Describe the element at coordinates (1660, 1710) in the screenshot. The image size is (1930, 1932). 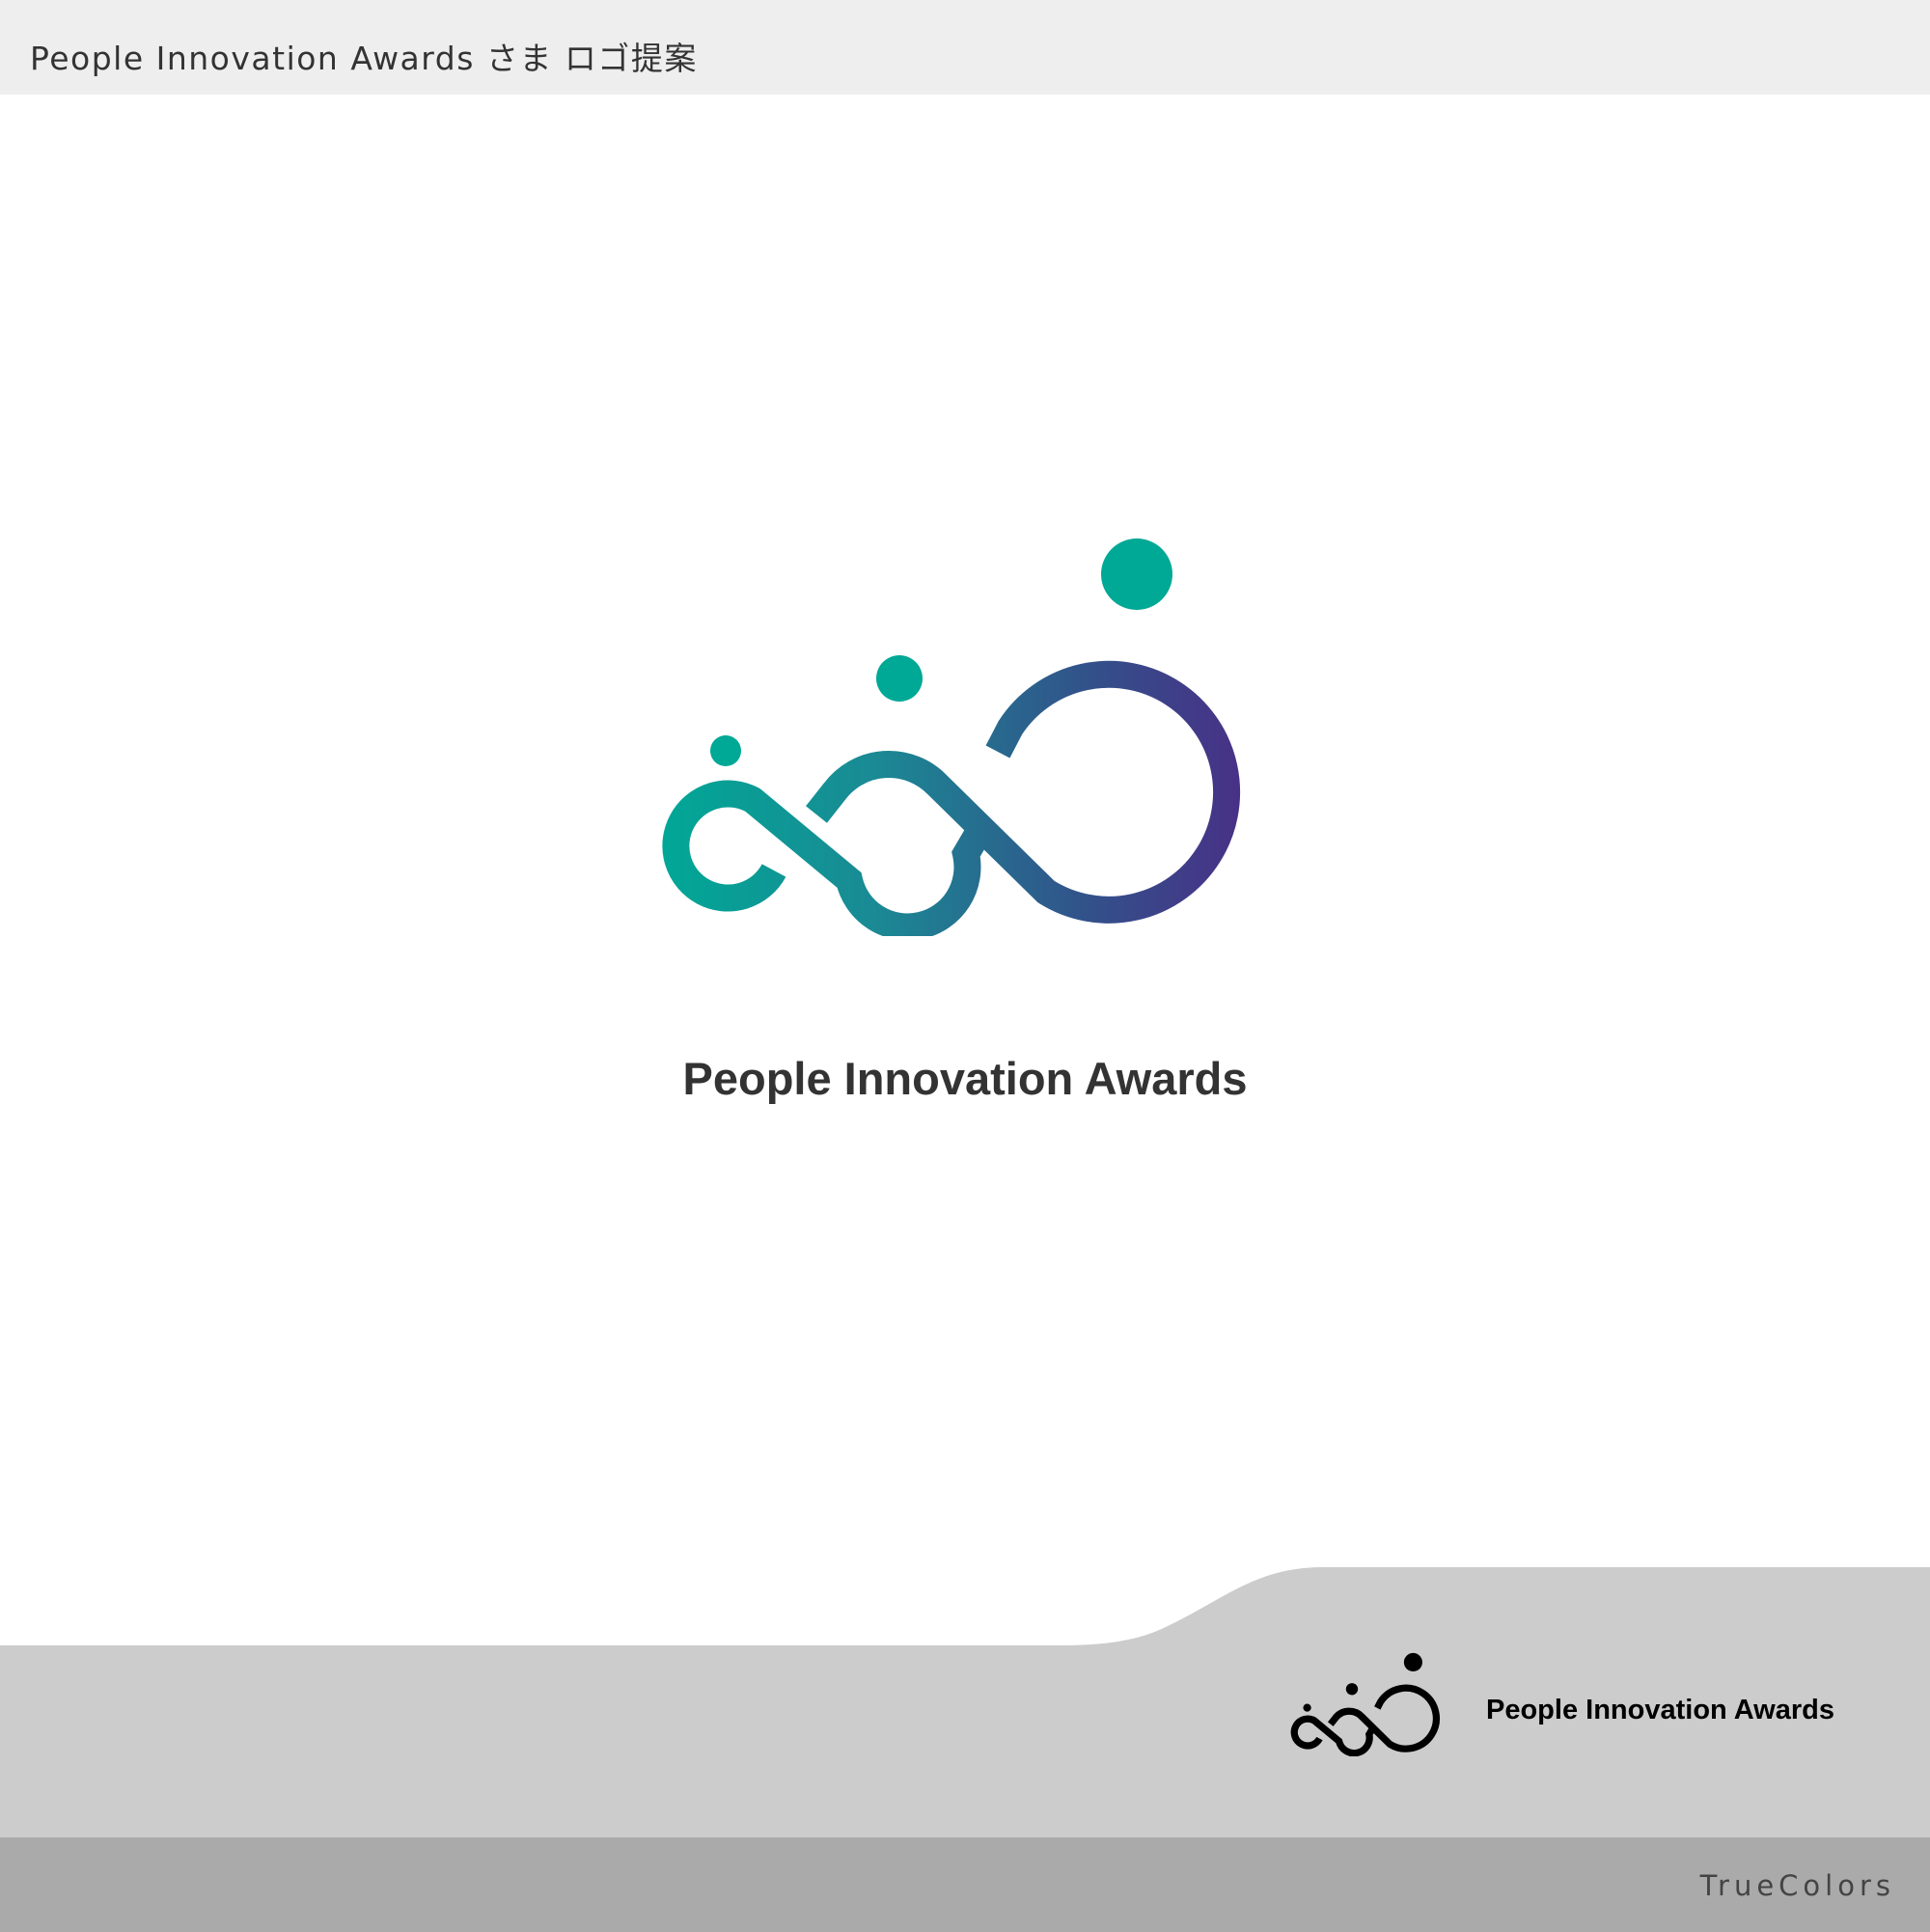
I see `footer-wordmark: People Innovation Awards` at that location.